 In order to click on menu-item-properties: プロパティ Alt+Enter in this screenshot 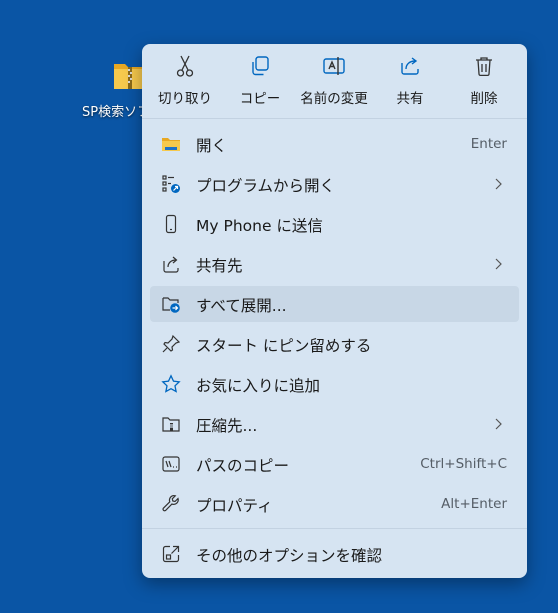, I will do `click(334, 504)`.